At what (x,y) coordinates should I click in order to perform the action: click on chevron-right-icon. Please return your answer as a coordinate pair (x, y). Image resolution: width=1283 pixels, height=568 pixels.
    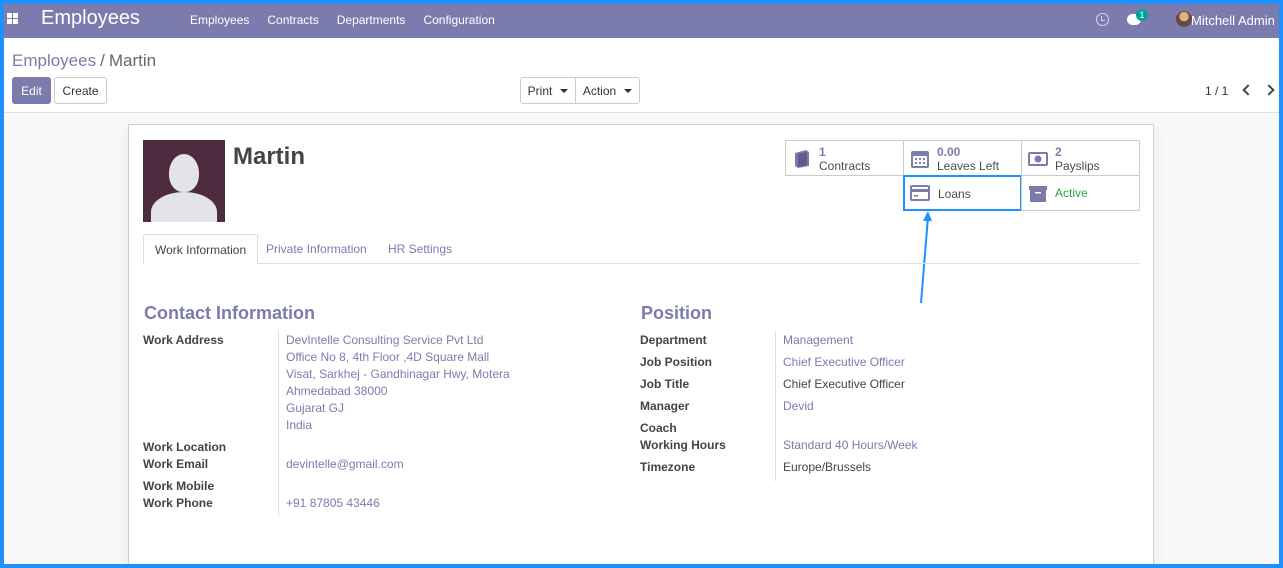
    Looking at the image, I should click on (1269, 90).